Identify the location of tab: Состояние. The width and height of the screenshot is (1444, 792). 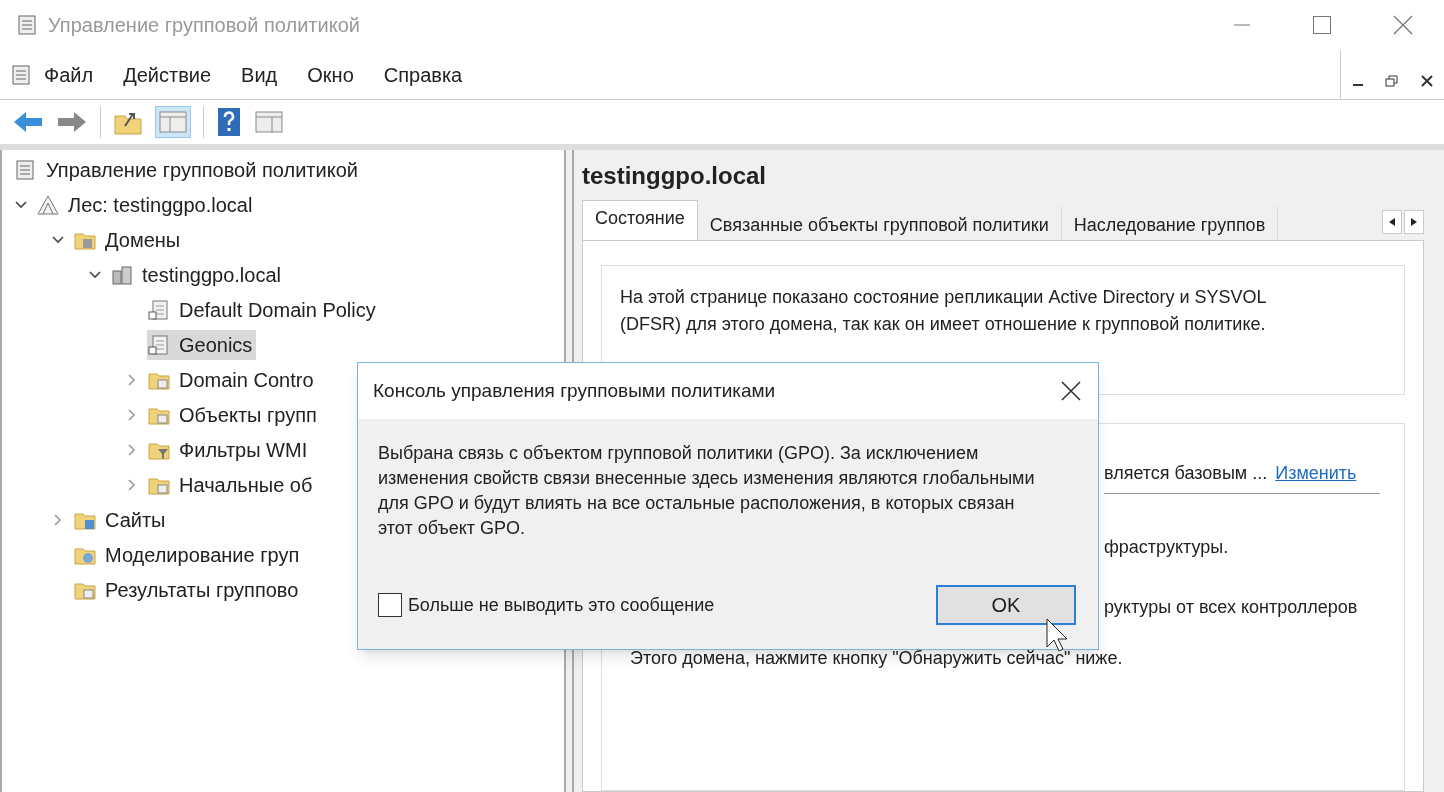
(640, 220).